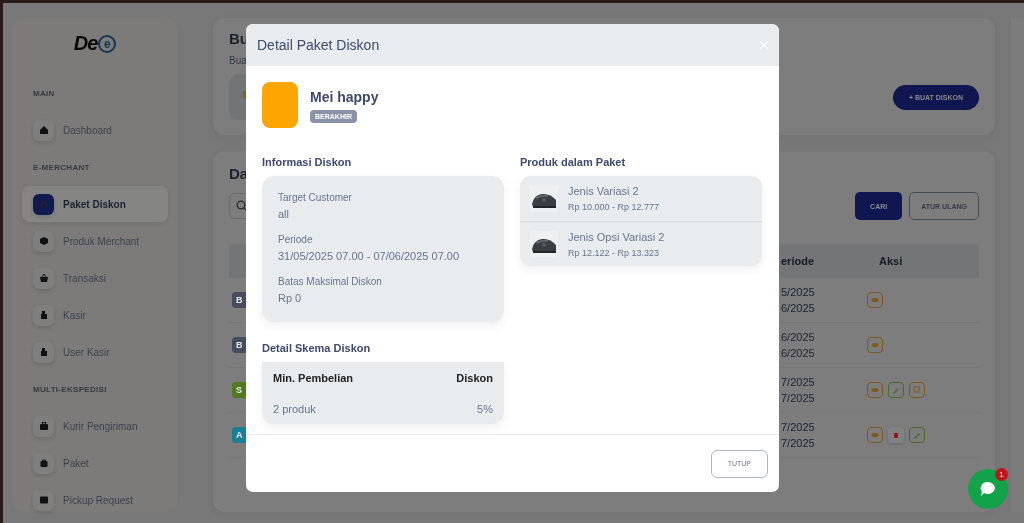 The height and width of the screenshot is (523, 1024). I want to click on sidebar-item: User Kasir, so click(95, 352).